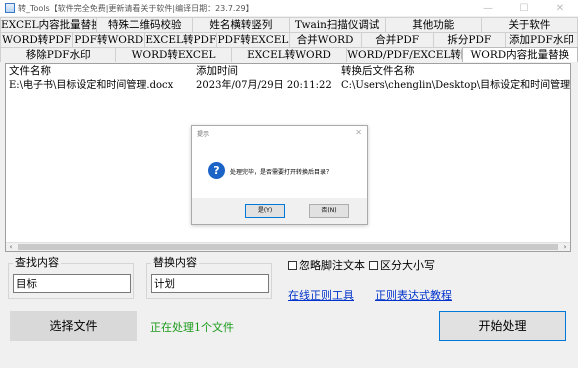 The image size is (578, 368). What do you see at coordinates (240, 24) in the screenshot?
I see `tab-name-transpose: 姓名横转竖列` at bounding box center [240, 24].